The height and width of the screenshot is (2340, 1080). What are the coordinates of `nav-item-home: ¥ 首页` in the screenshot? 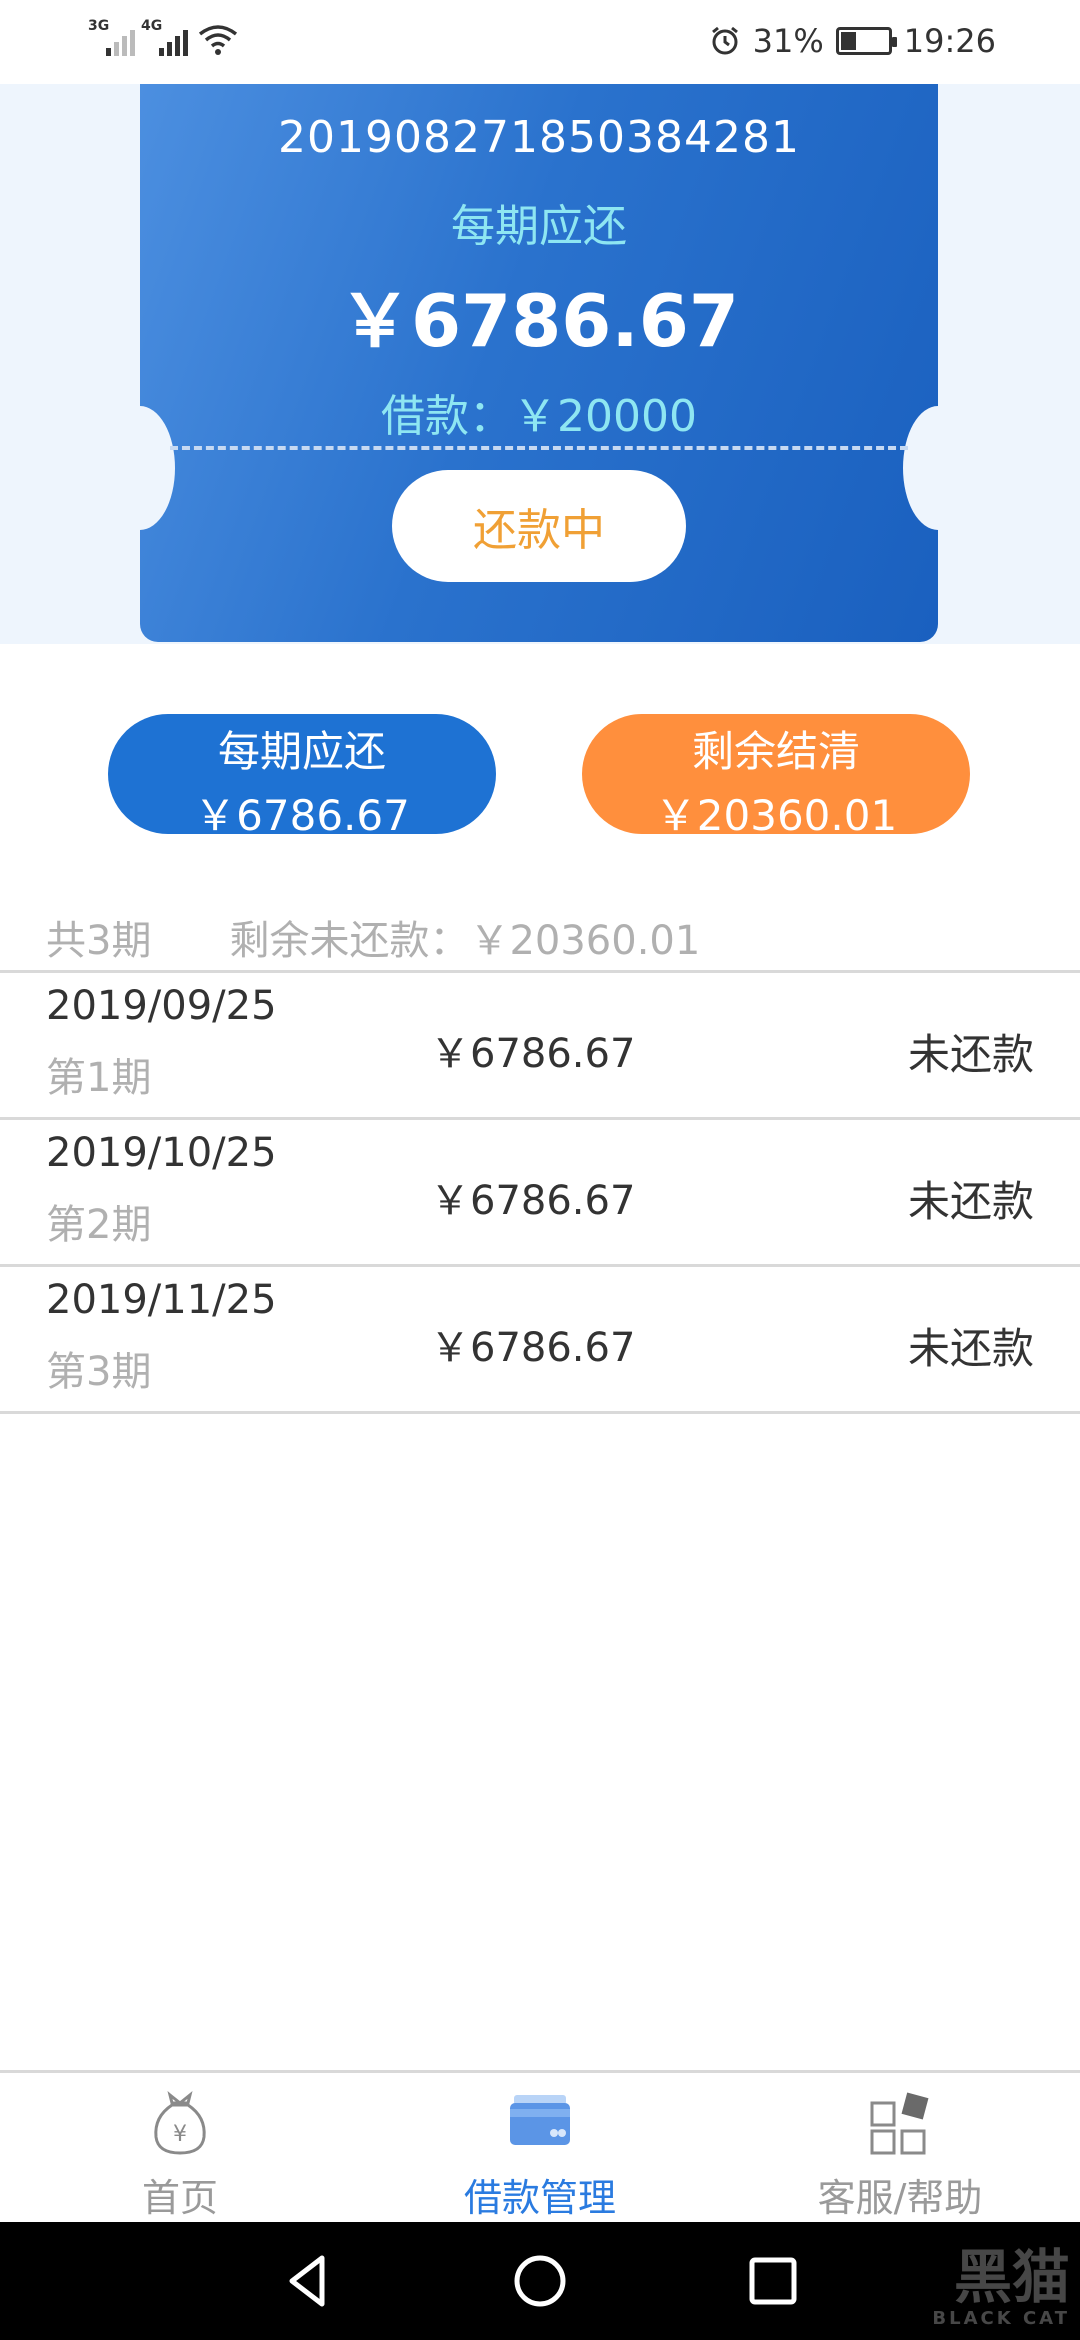 It's located at (180, 2149).